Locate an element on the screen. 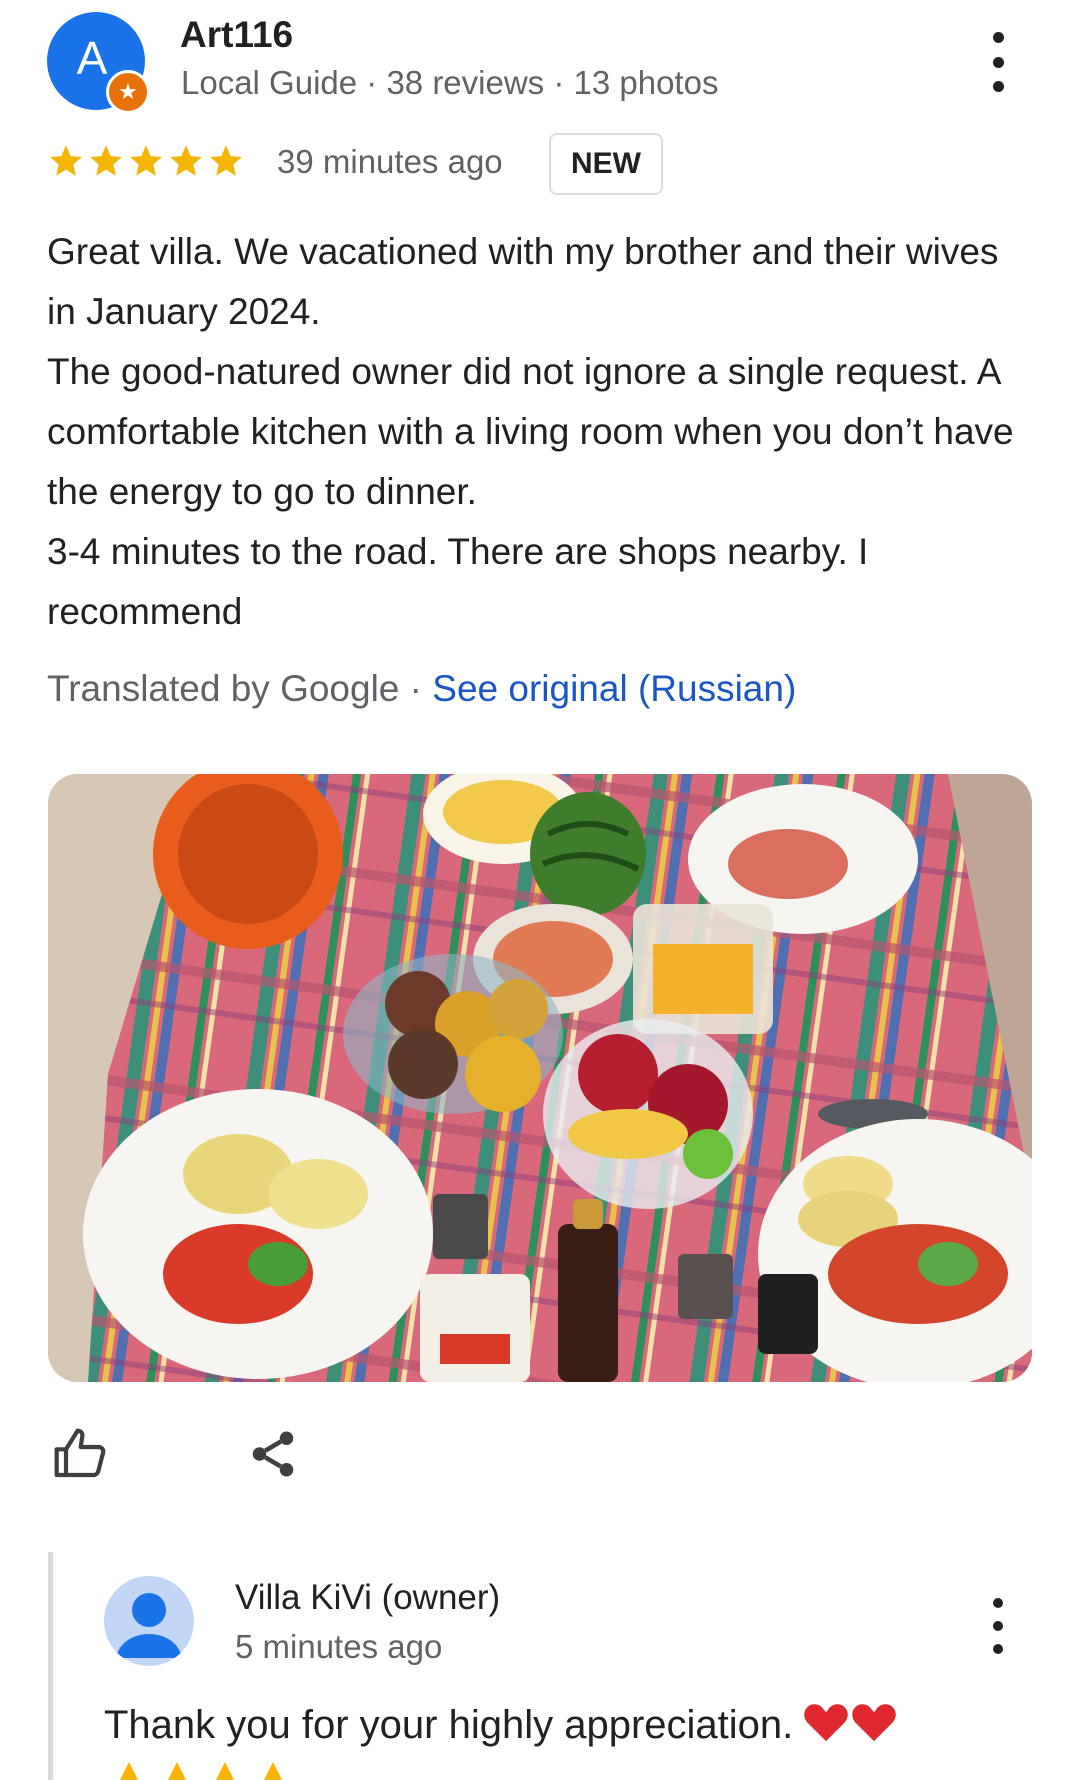  see-original-link: See original (Russian) is located at coordinates (614, 688).